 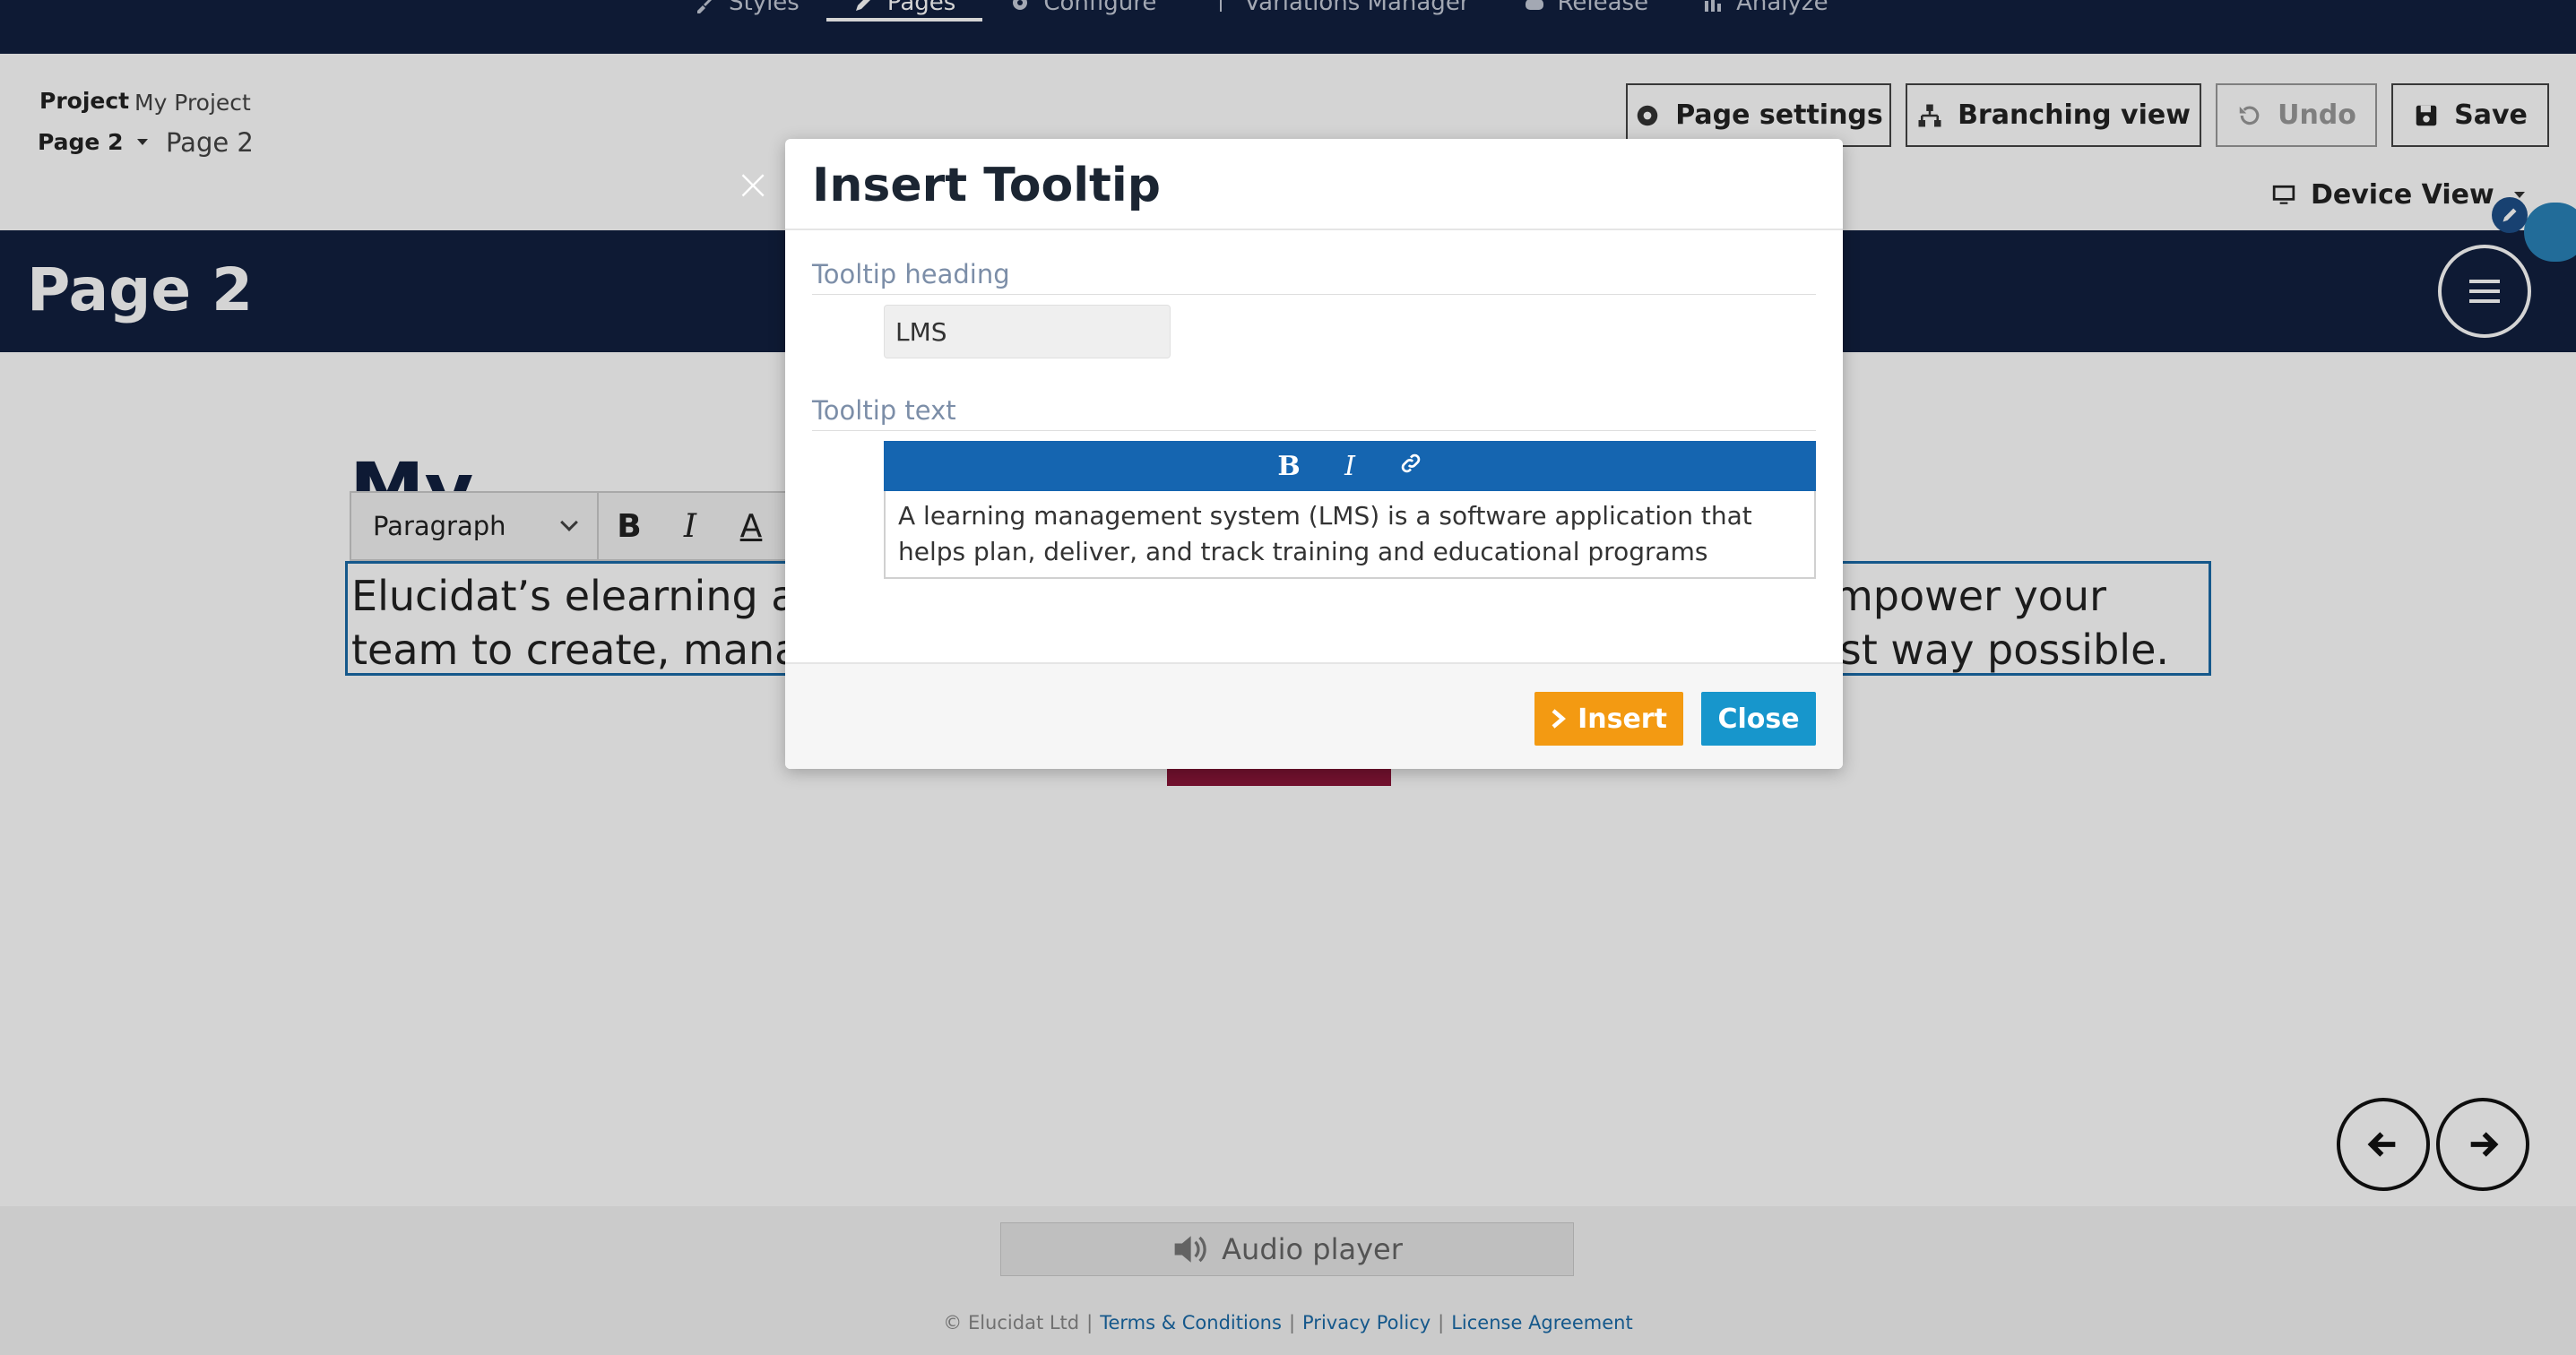 I want to click on tooltip-link-button, so click(x=1410, y=466).